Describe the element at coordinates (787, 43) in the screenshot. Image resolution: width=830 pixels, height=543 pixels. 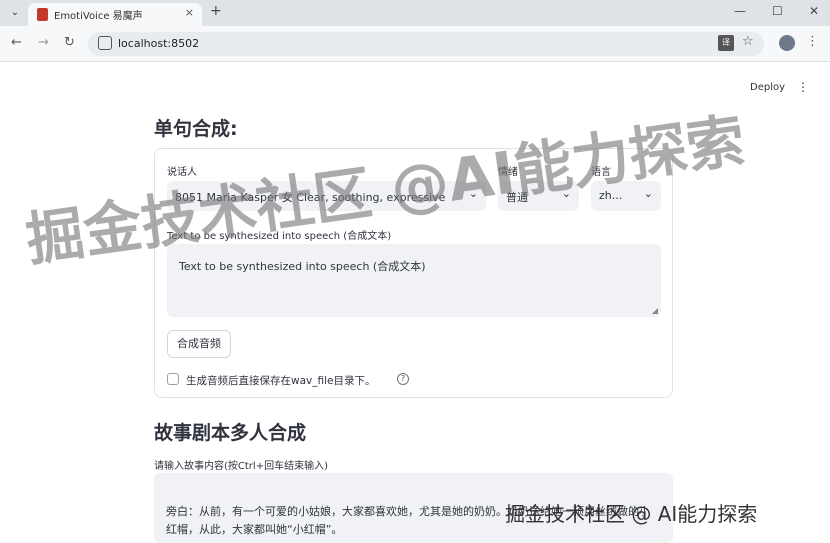
I see `profile-avatar-icon` at that location.